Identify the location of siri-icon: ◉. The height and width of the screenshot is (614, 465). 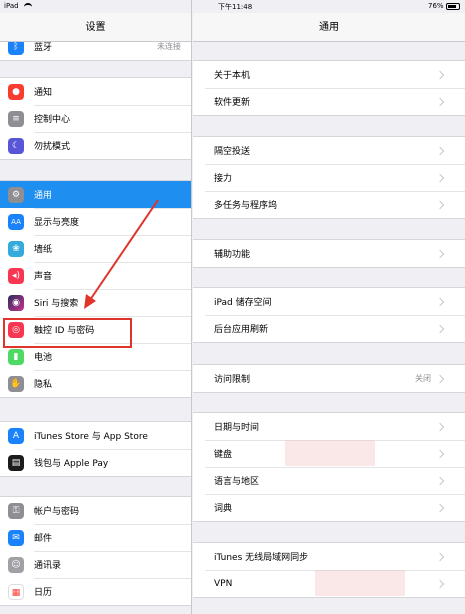
(16, 302).